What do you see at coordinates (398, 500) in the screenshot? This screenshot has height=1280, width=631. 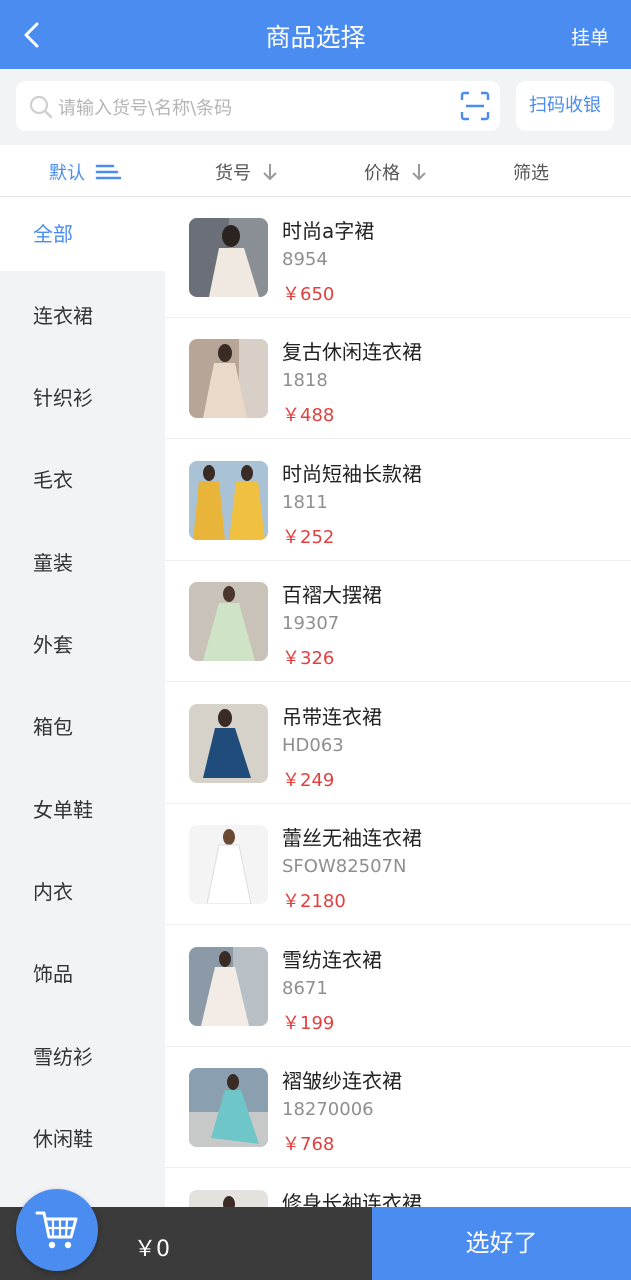 I see `product-item: 时尚短袖长款裙 1811 ￥252` at bounding box center [398, 500].